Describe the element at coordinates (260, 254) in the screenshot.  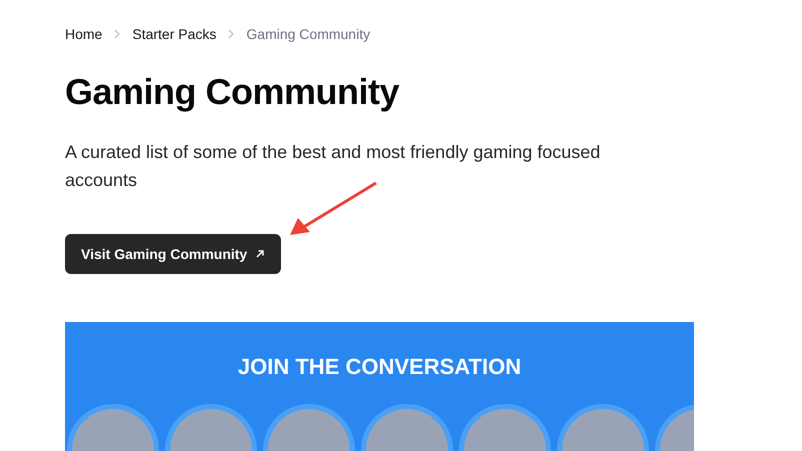
I see `external-link-icon` at that location.